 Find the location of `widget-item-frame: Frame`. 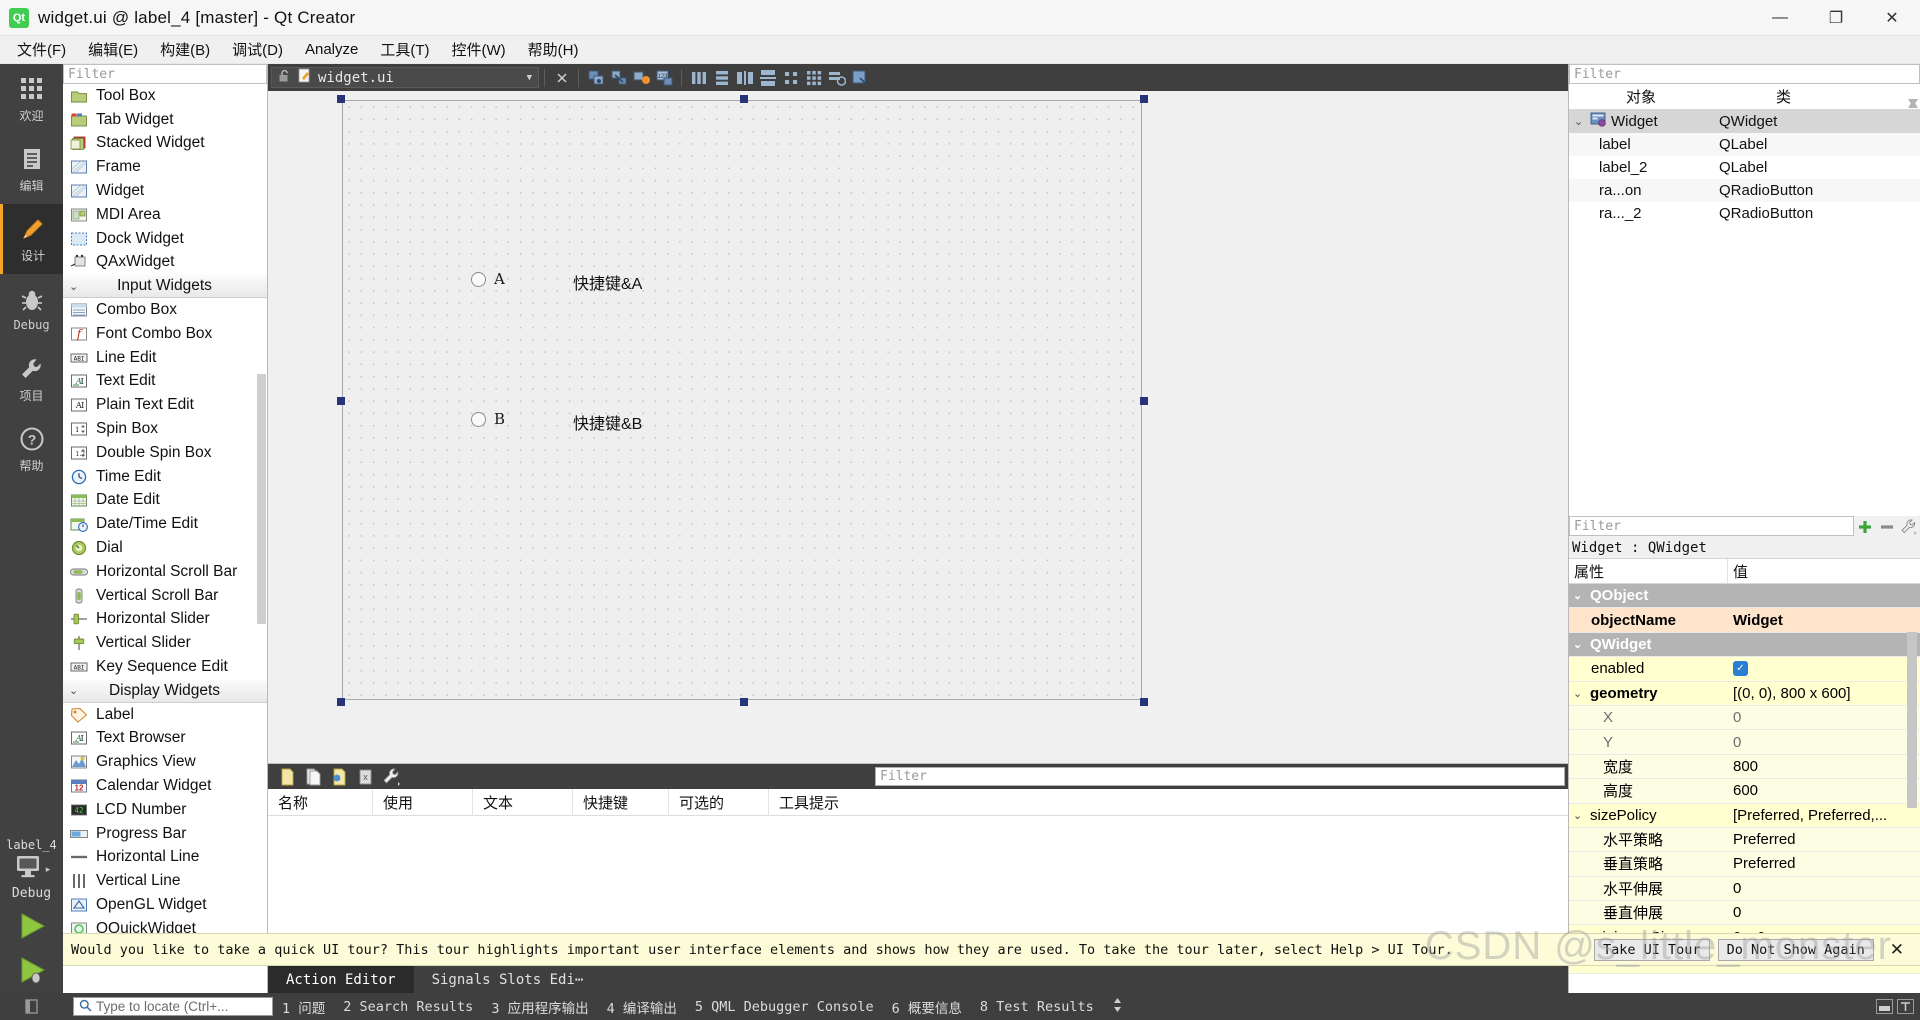

widget-item-frame: Frame is located at coordinates (165, 167).